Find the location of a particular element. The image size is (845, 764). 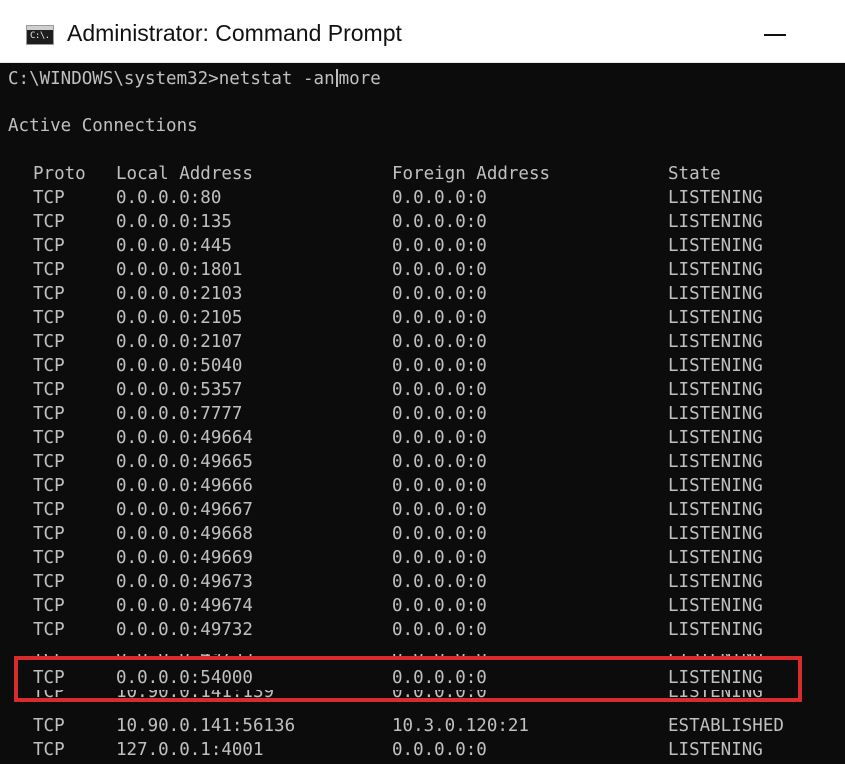

table-row: TCP 0.0.0.0:5357 0.0.0.0:0 LISTENING is located at coordinates (422, 390).